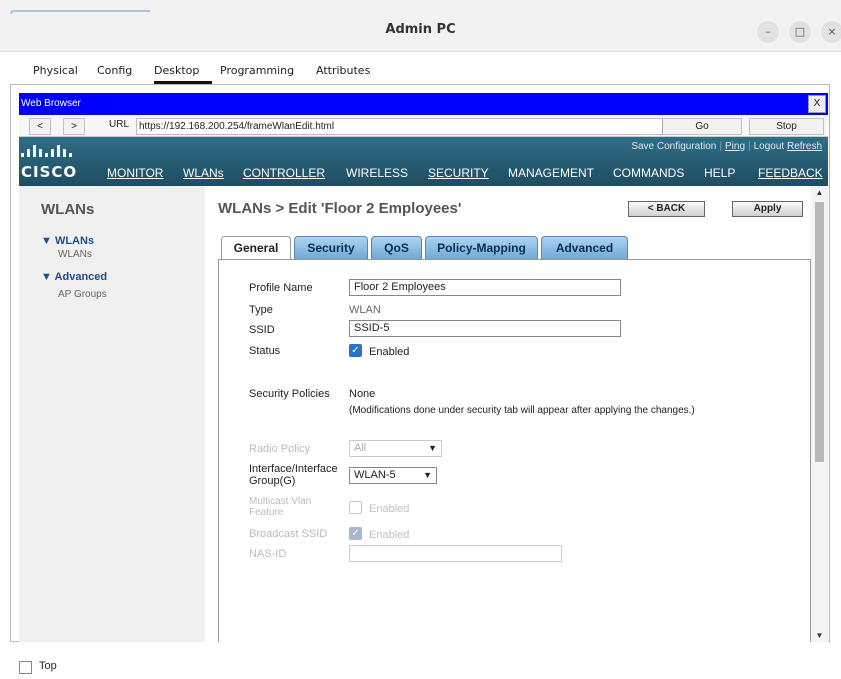 The image size is (841, 679). I want to click on interface-value: WLAN-5, so click(375, 475).